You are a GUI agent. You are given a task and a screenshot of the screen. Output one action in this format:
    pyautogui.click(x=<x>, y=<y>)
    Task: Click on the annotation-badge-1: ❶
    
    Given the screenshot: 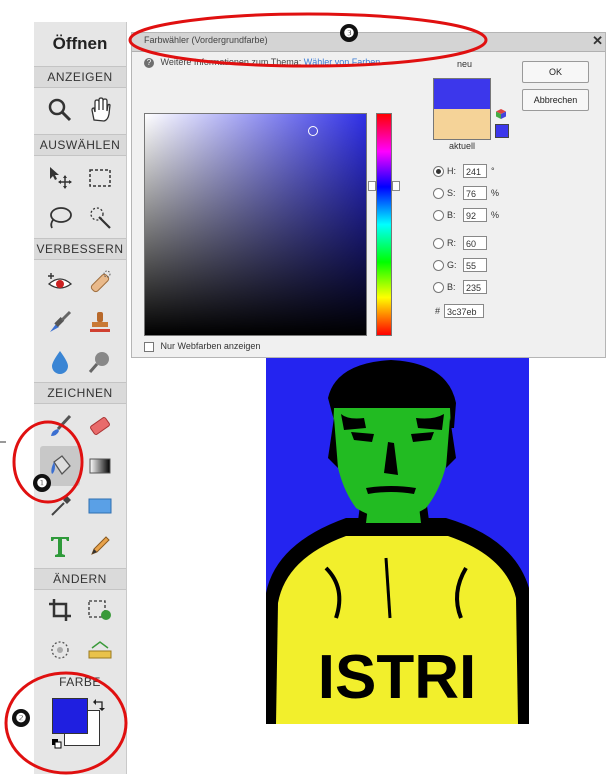 What is the action you would take?
    pyautogui.click(x=42, y=483)
    